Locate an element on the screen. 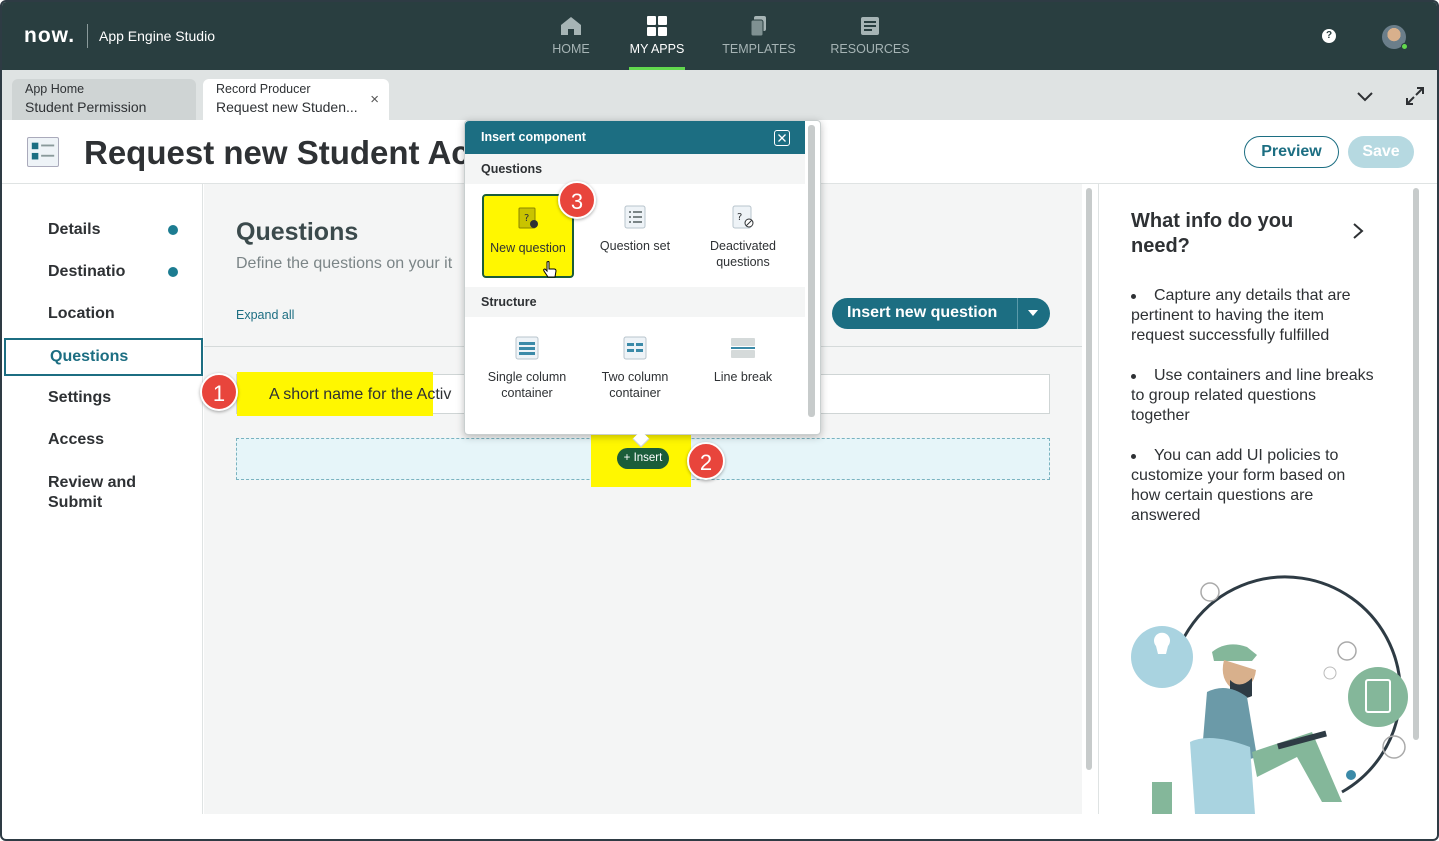  app-name: App Engine Studio is located at coordinates (157, 36).